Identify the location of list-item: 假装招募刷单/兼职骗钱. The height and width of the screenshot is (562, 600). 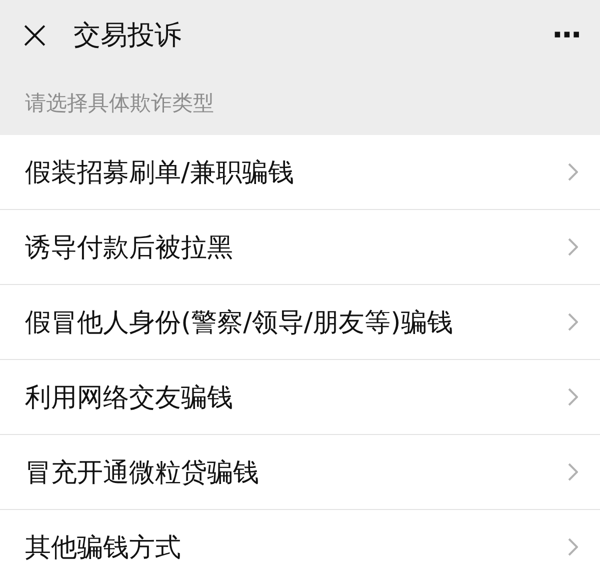
(300, 172).